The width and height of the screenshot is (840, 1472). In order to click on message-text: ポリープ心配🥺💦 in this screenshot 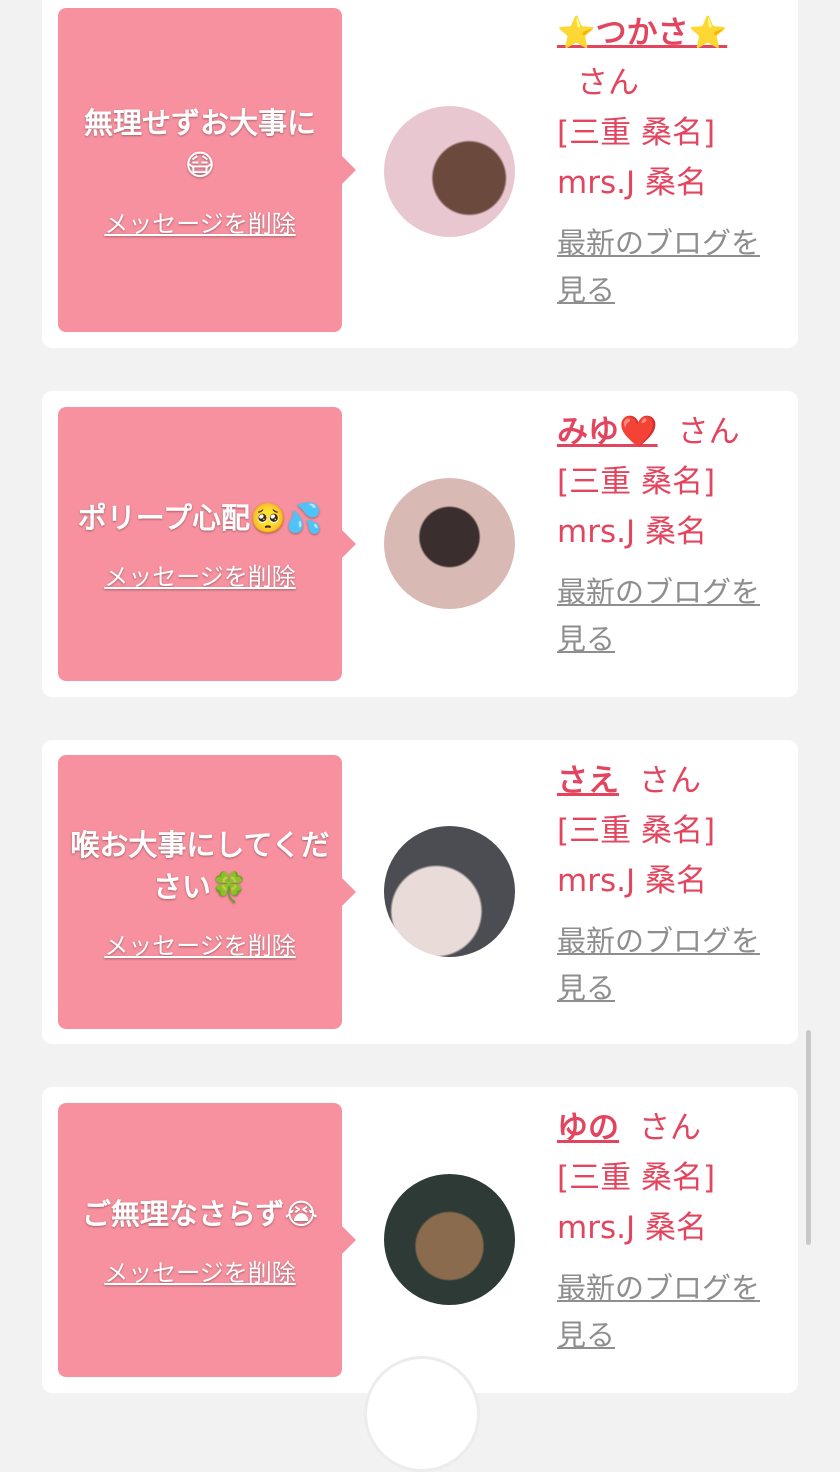, I will do `click(200, 517)`.